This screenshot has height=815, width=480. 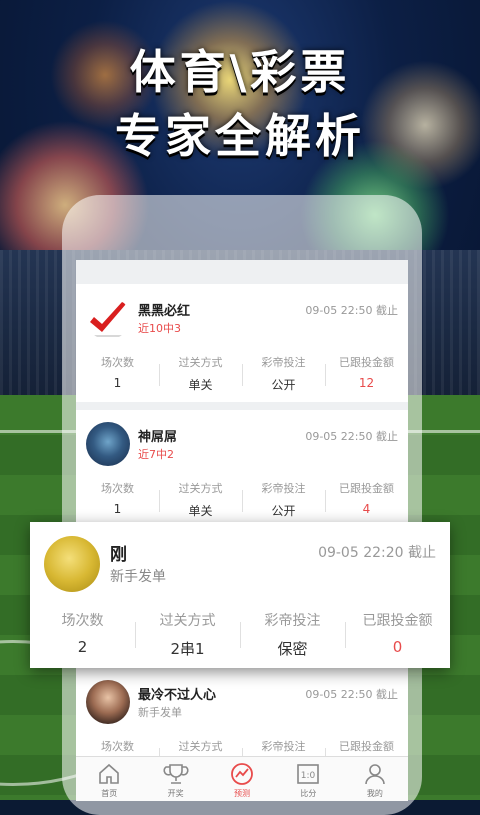 I want to click on card-stats: 场次数 1 过关方式 单关 彩帝投注 公开 已跟投金额 4, so click(x=242, y=502).